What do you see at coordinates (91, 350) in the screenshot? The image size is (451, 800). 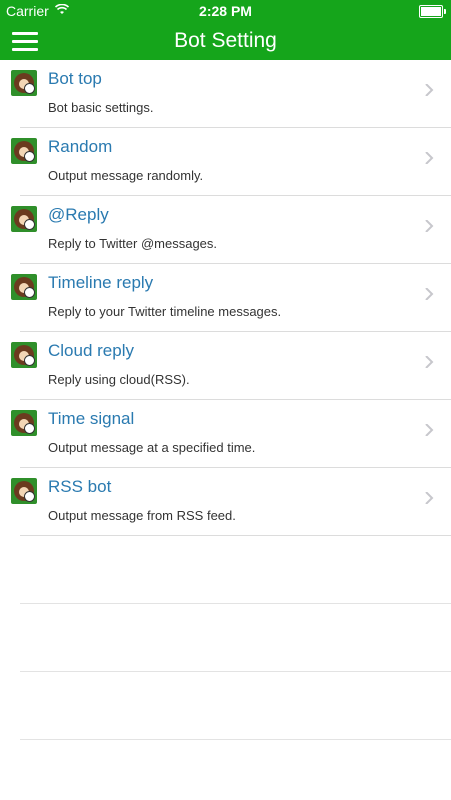 I see `list-item-title: Cloud reply` at bounding box center [91, 350].